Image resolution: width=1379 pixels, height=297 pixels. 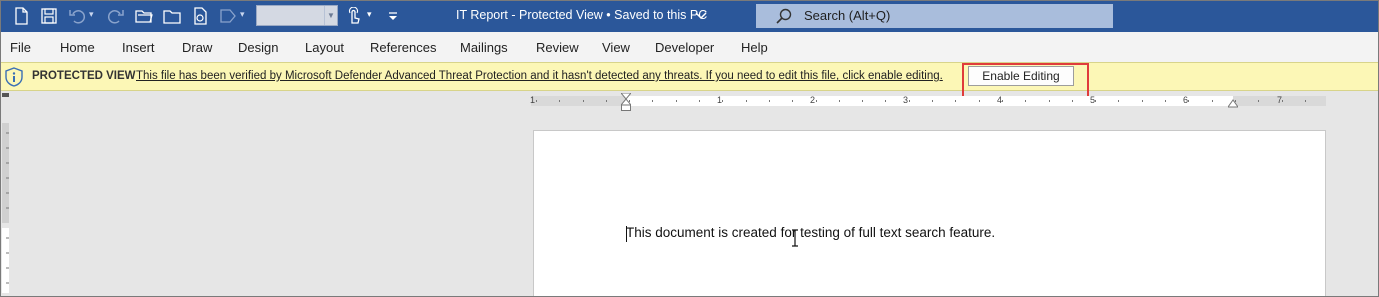 I want to click on new-document-icon, so click(x=21, y=16).